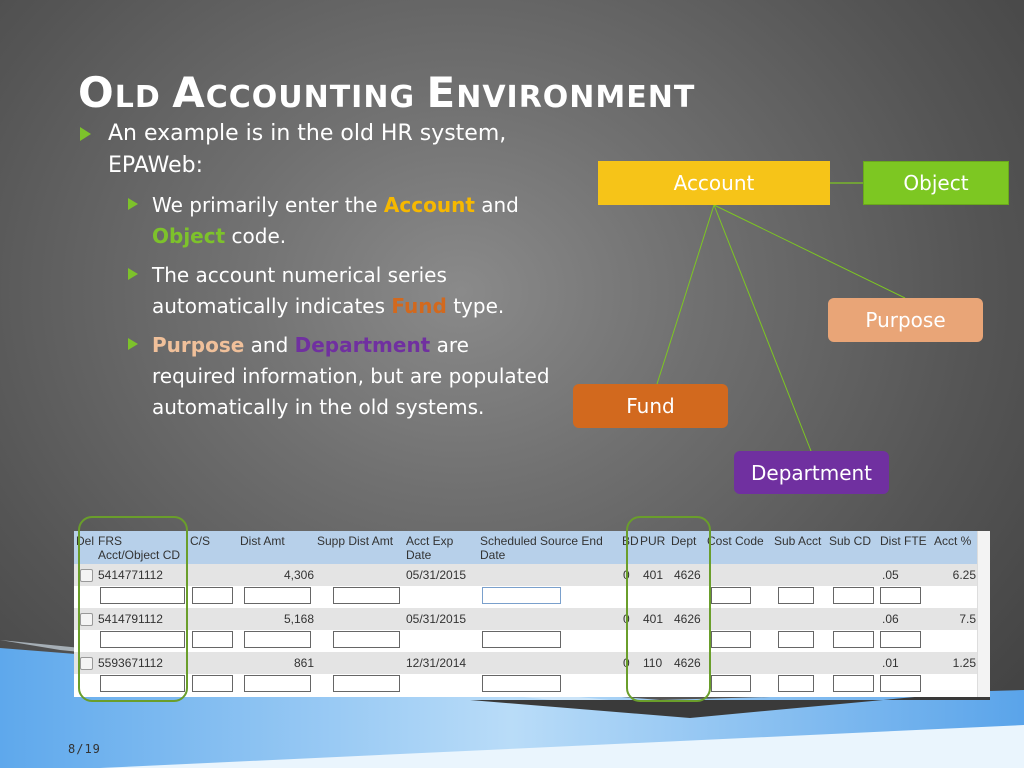  Describe the element at coordinates (268, 205) in the screenshot. I see `bullet-text: We primarily enter the` at that location.